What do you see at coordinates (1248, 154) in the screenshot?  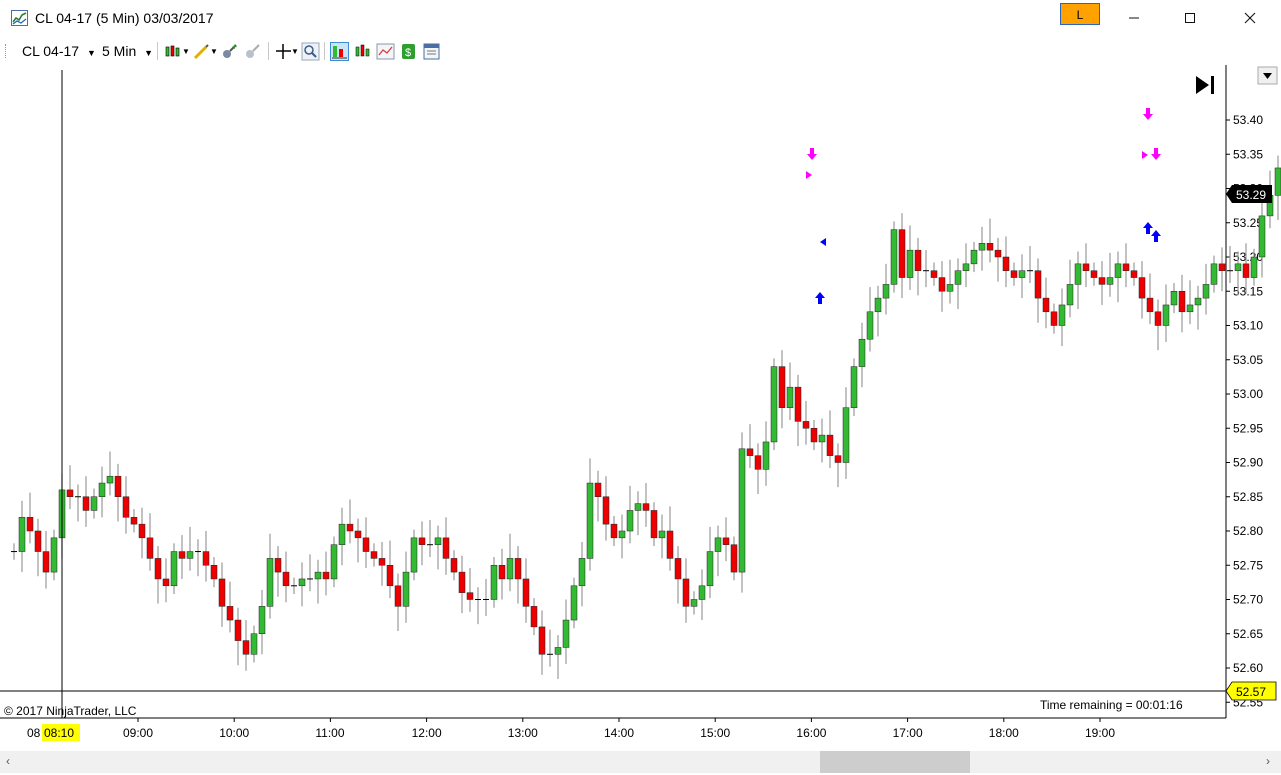 I see `price-tick-label: 53.35` at bounding box center [1248, 154].